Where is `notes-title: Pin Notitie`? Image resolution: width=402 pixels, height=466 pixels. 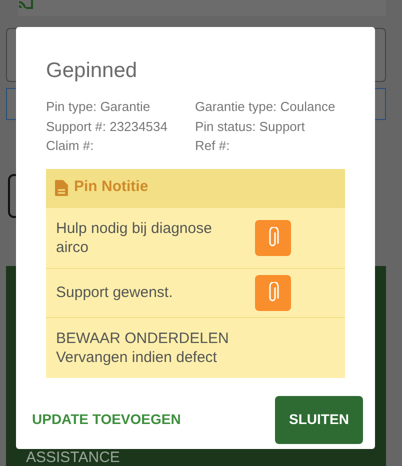
notes-title: Pin Notitie is located at coordinates (111, 187).